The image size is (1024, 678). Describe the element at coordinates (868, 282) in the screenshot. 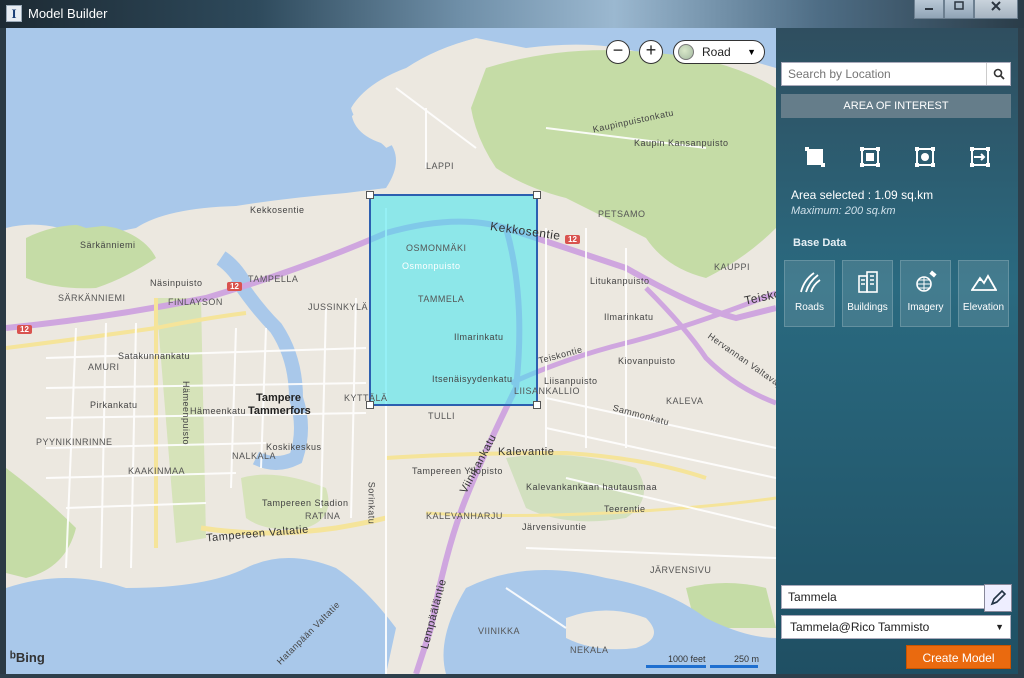

I see `buildings-icon` at that location.